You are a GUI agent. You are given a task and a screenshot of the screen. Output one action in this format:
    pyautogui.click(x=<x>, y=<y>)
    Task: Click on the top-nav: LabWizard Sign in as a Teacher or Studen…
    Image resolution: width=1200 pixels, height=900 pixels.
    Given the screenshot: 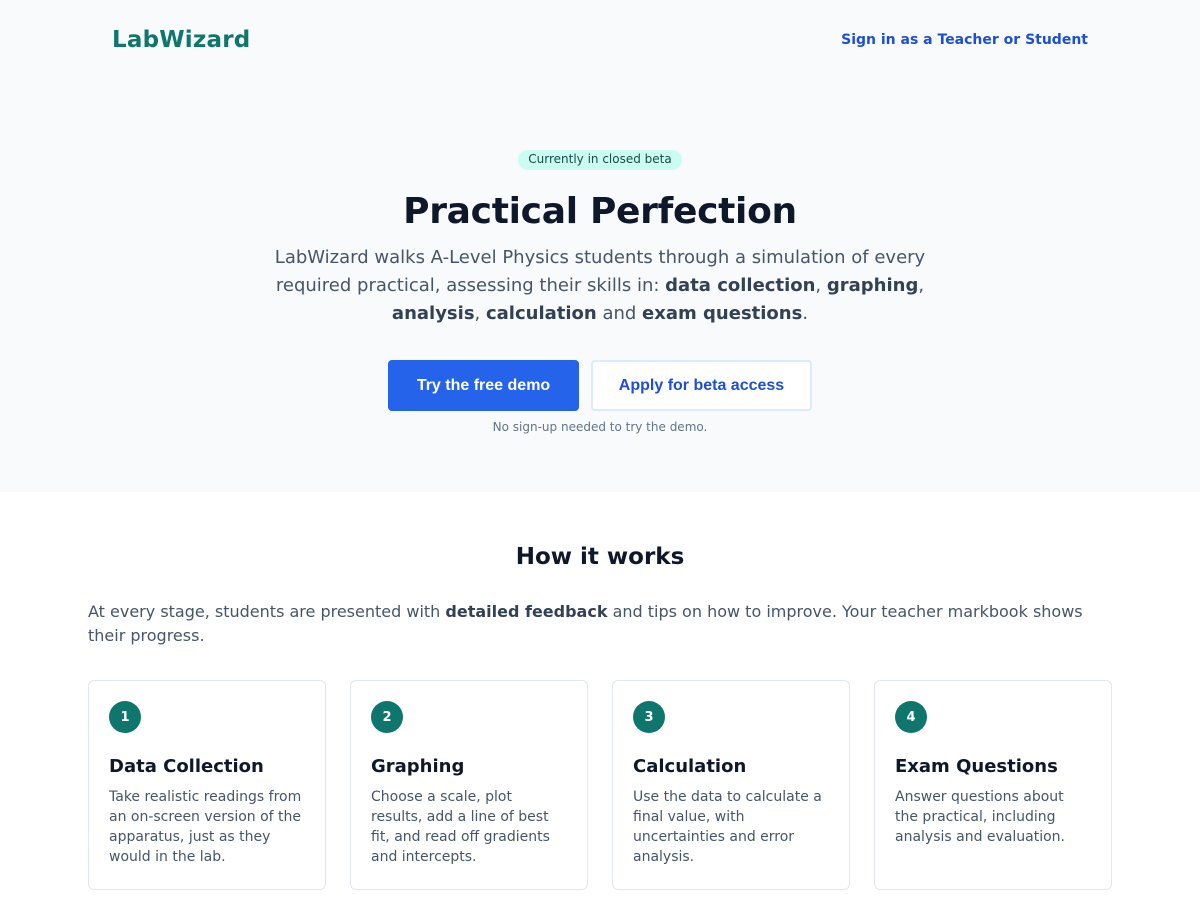 What is the action you would take?
    pyautogui.click(x=600, y=40)
    